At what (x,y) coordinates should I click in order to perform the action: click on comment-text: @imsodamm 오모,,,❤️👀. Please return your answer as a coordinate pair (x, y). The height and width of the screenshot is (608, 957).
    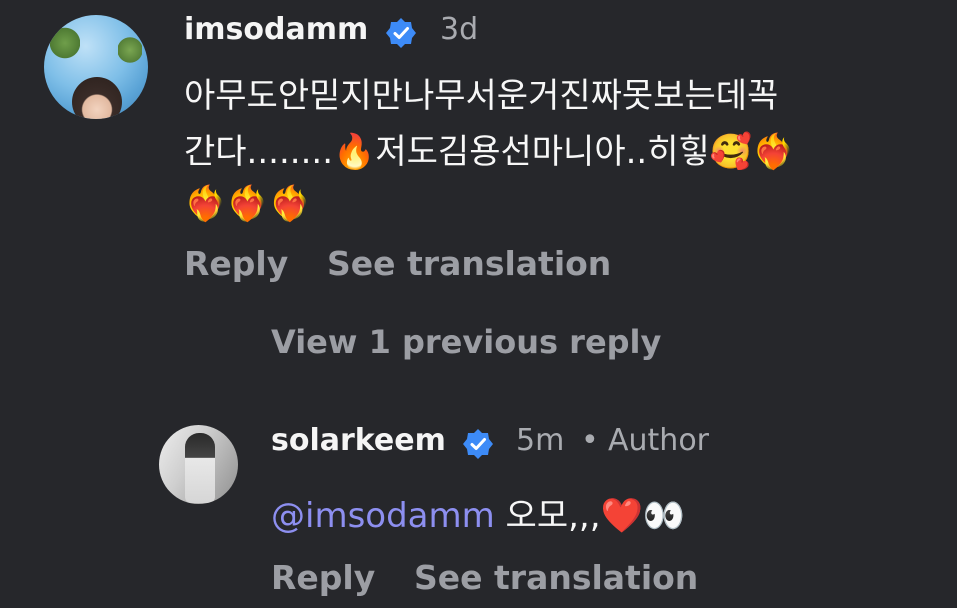
    Looking at the image, I should click on (478, 516).